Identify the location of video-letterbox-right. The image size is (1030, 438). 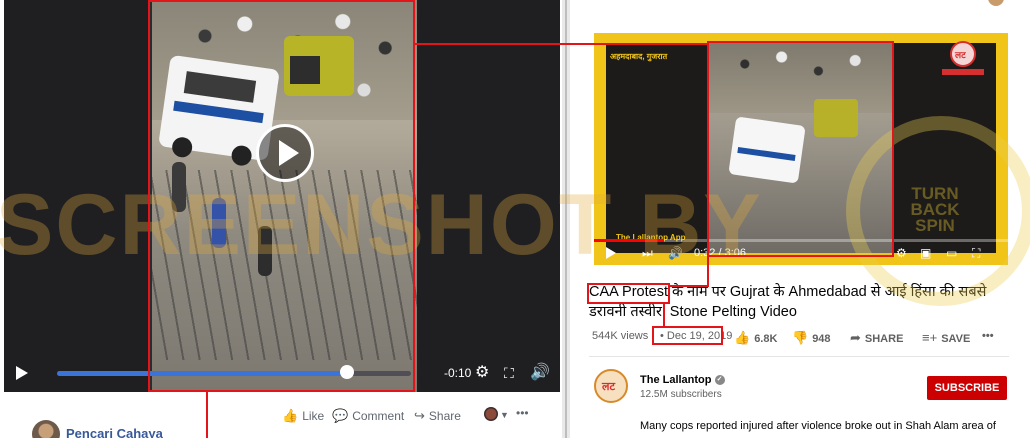
(486, 196).